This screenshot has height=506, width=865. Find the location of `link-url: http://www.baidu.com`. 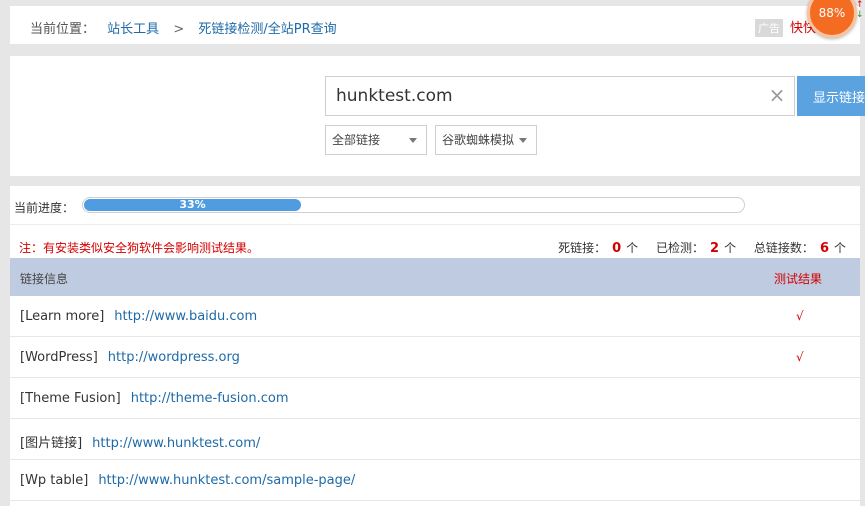

link-url: http://www.baidu.com is located at coordinates (185, 316).